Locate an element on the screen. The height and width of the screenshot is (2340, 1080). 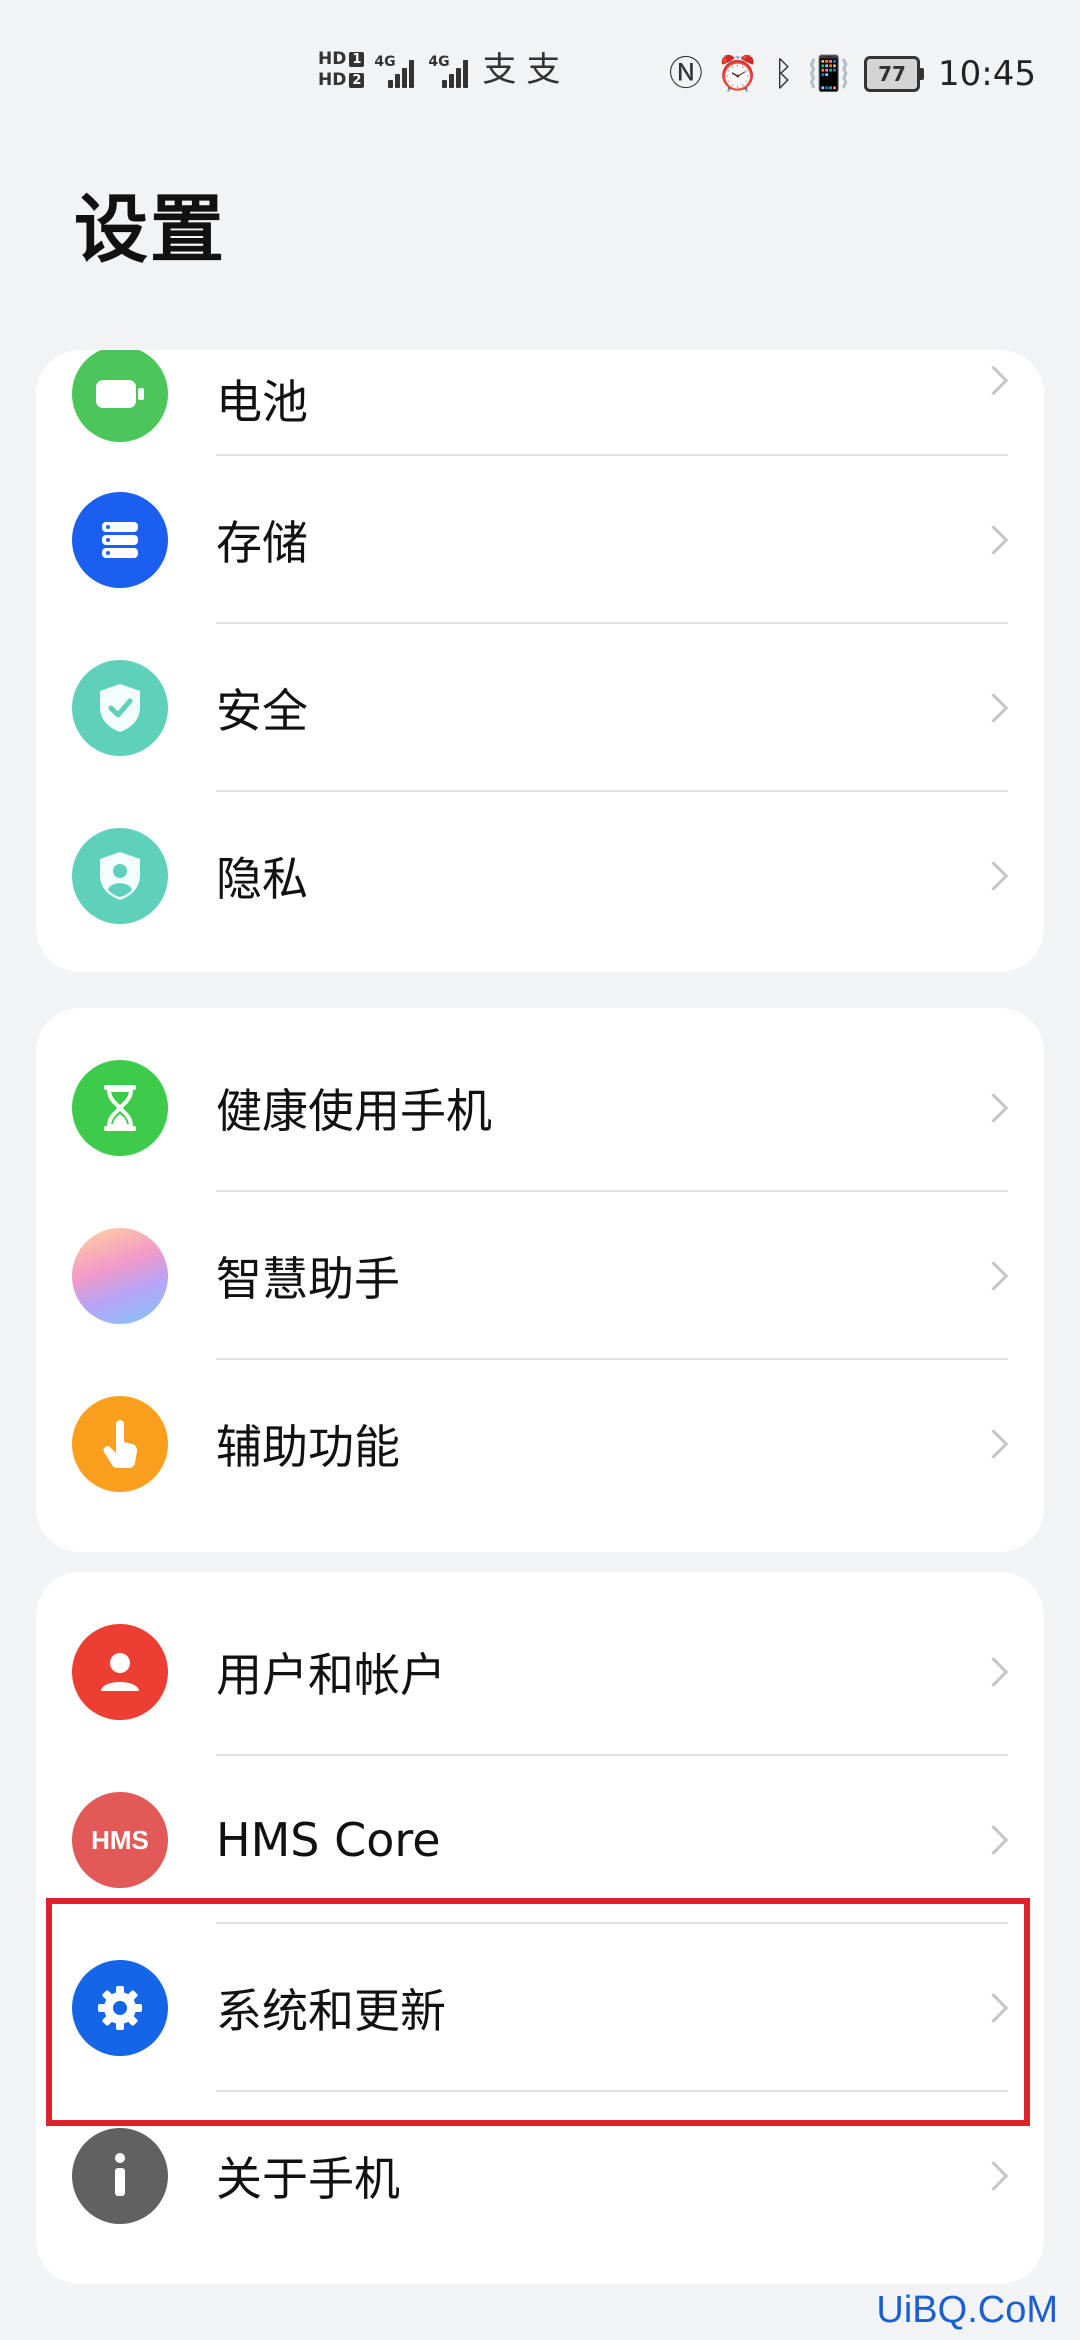
signal-icon: 4G is located at coordinates (396, 70).